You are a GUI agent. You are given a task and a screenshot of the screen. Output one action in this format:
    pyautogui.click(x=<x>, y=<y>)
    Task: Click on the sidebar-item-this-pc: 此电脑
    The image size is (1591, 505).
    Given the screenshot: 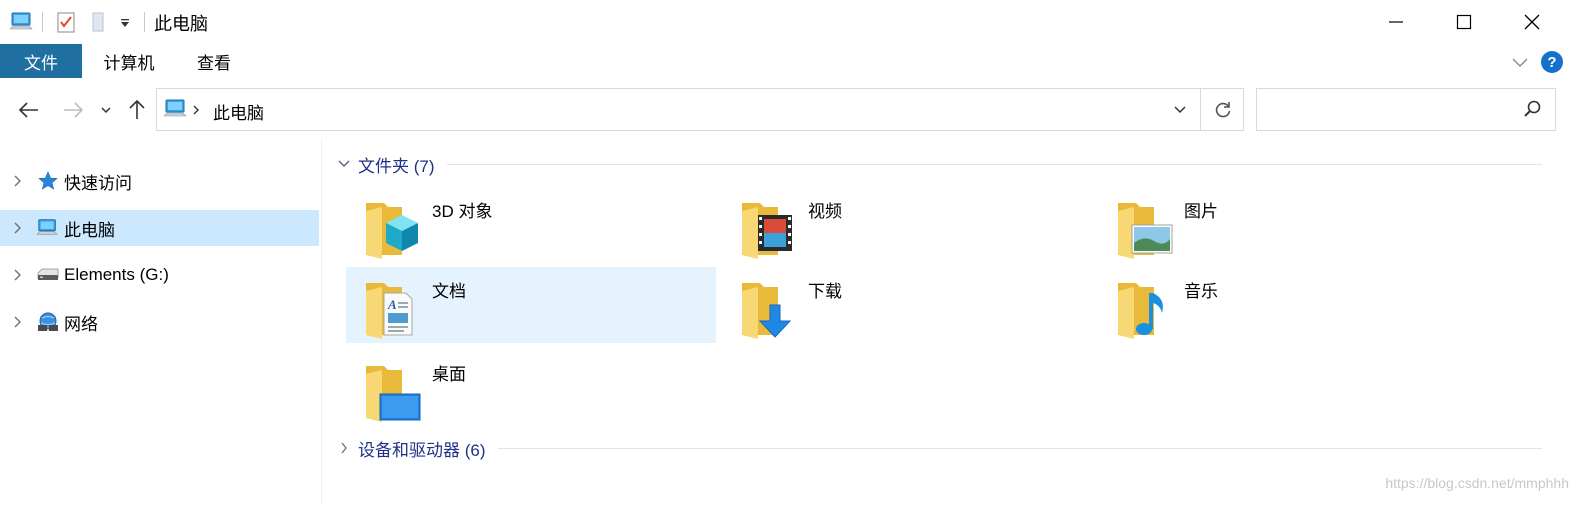 What is the action you would take?
    pyautogui.click(x=159, y=228)
    